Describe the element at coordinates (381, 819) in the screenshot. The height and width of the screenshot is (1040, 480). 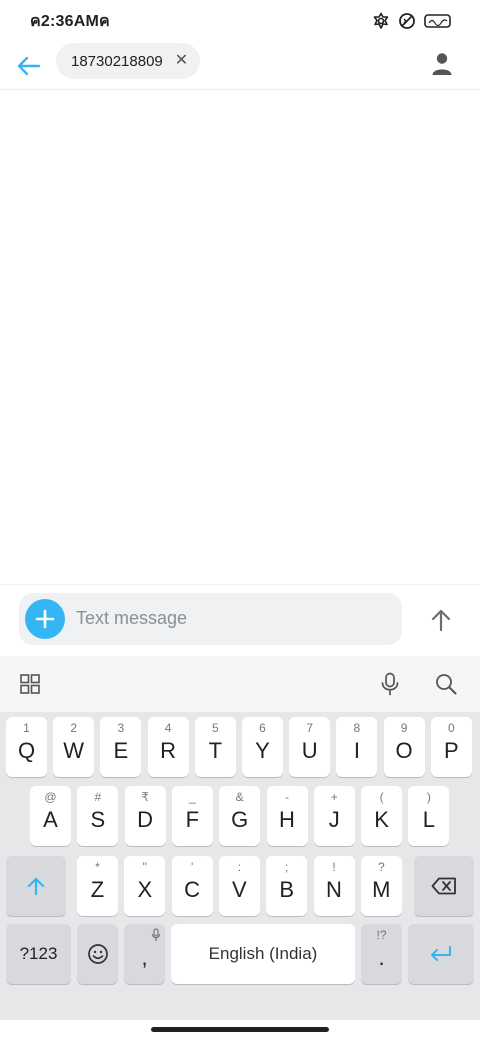
I see `key-label: K` at that location.